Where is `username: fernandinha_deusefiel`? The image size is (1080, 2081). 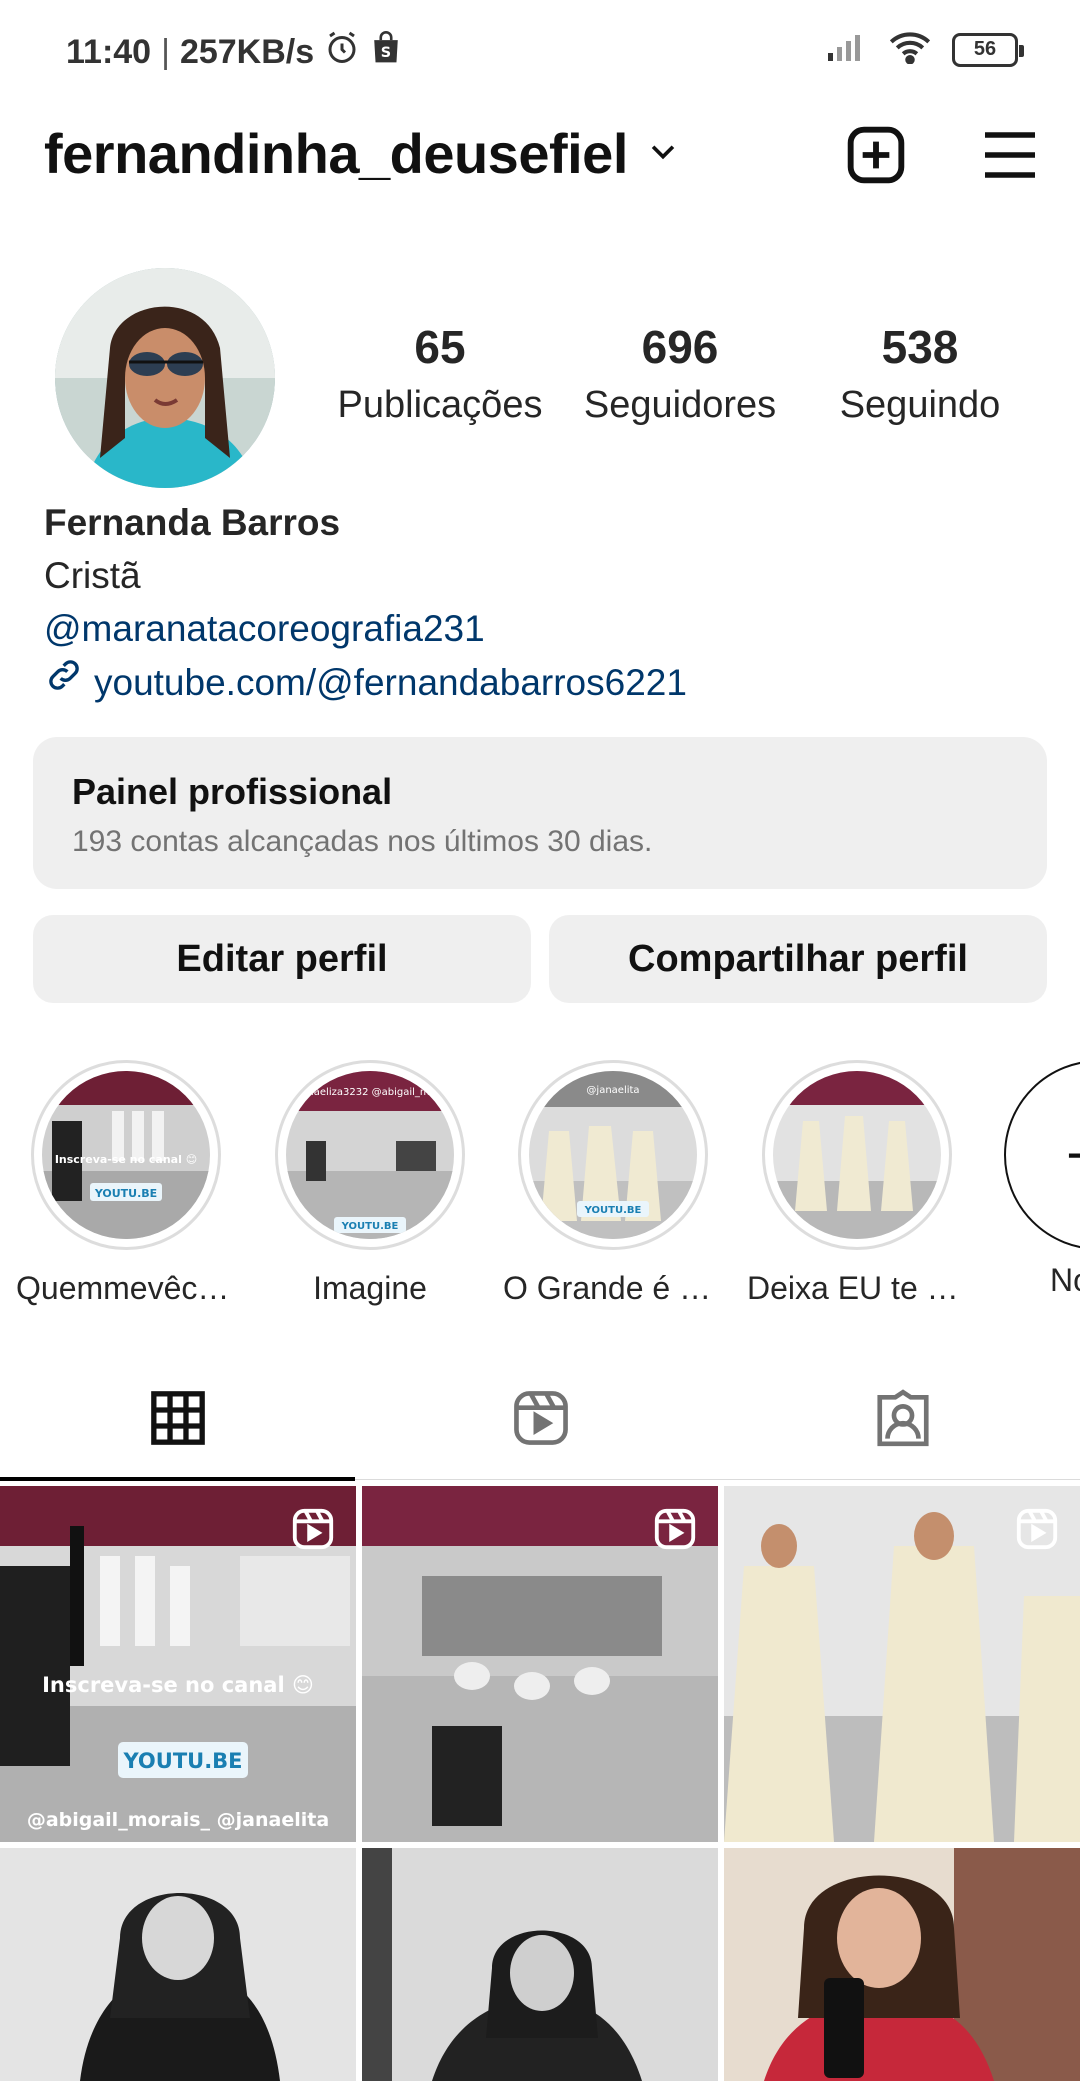
username: fernandinha_deusefiel is located at coordinates (336, 153).